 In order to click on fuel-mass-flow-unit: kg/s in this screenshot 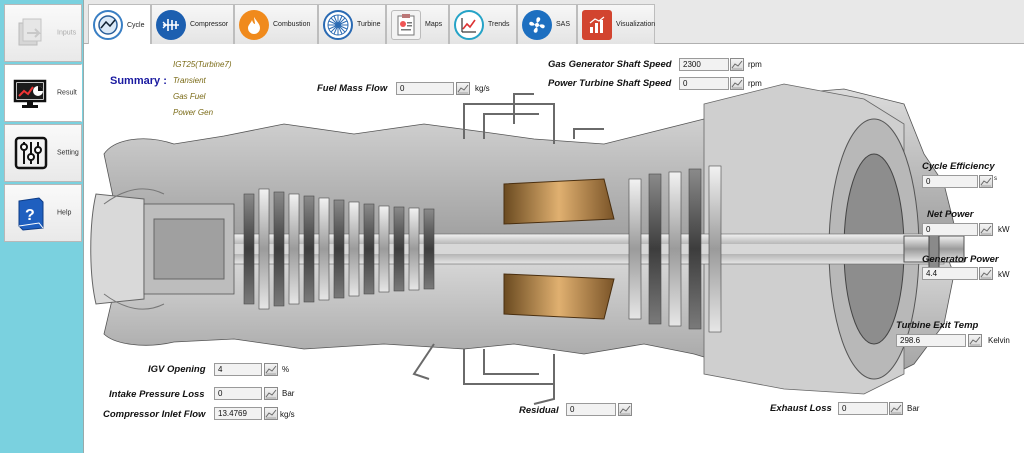, I will do `click(482, 88)`.